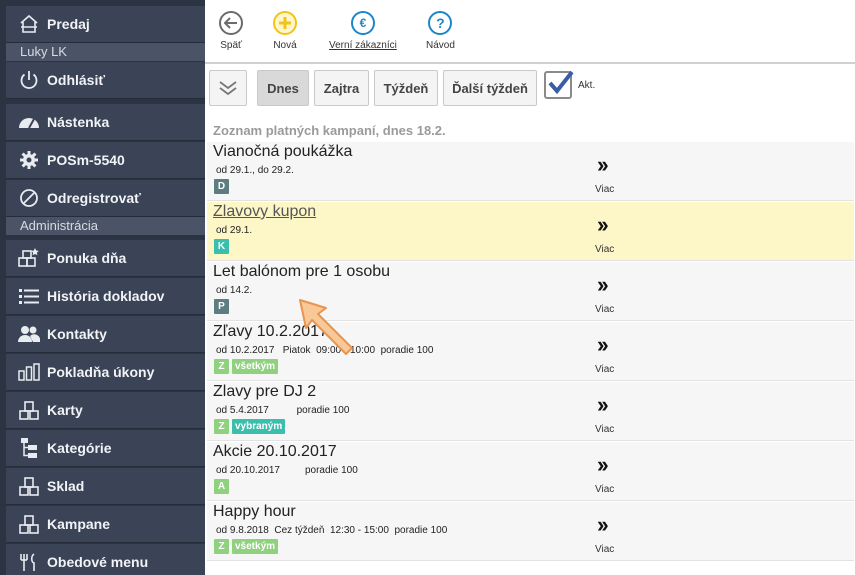 This screenshot has height=575, width=855. I want to click on active-checkbox, so click(559, 84).